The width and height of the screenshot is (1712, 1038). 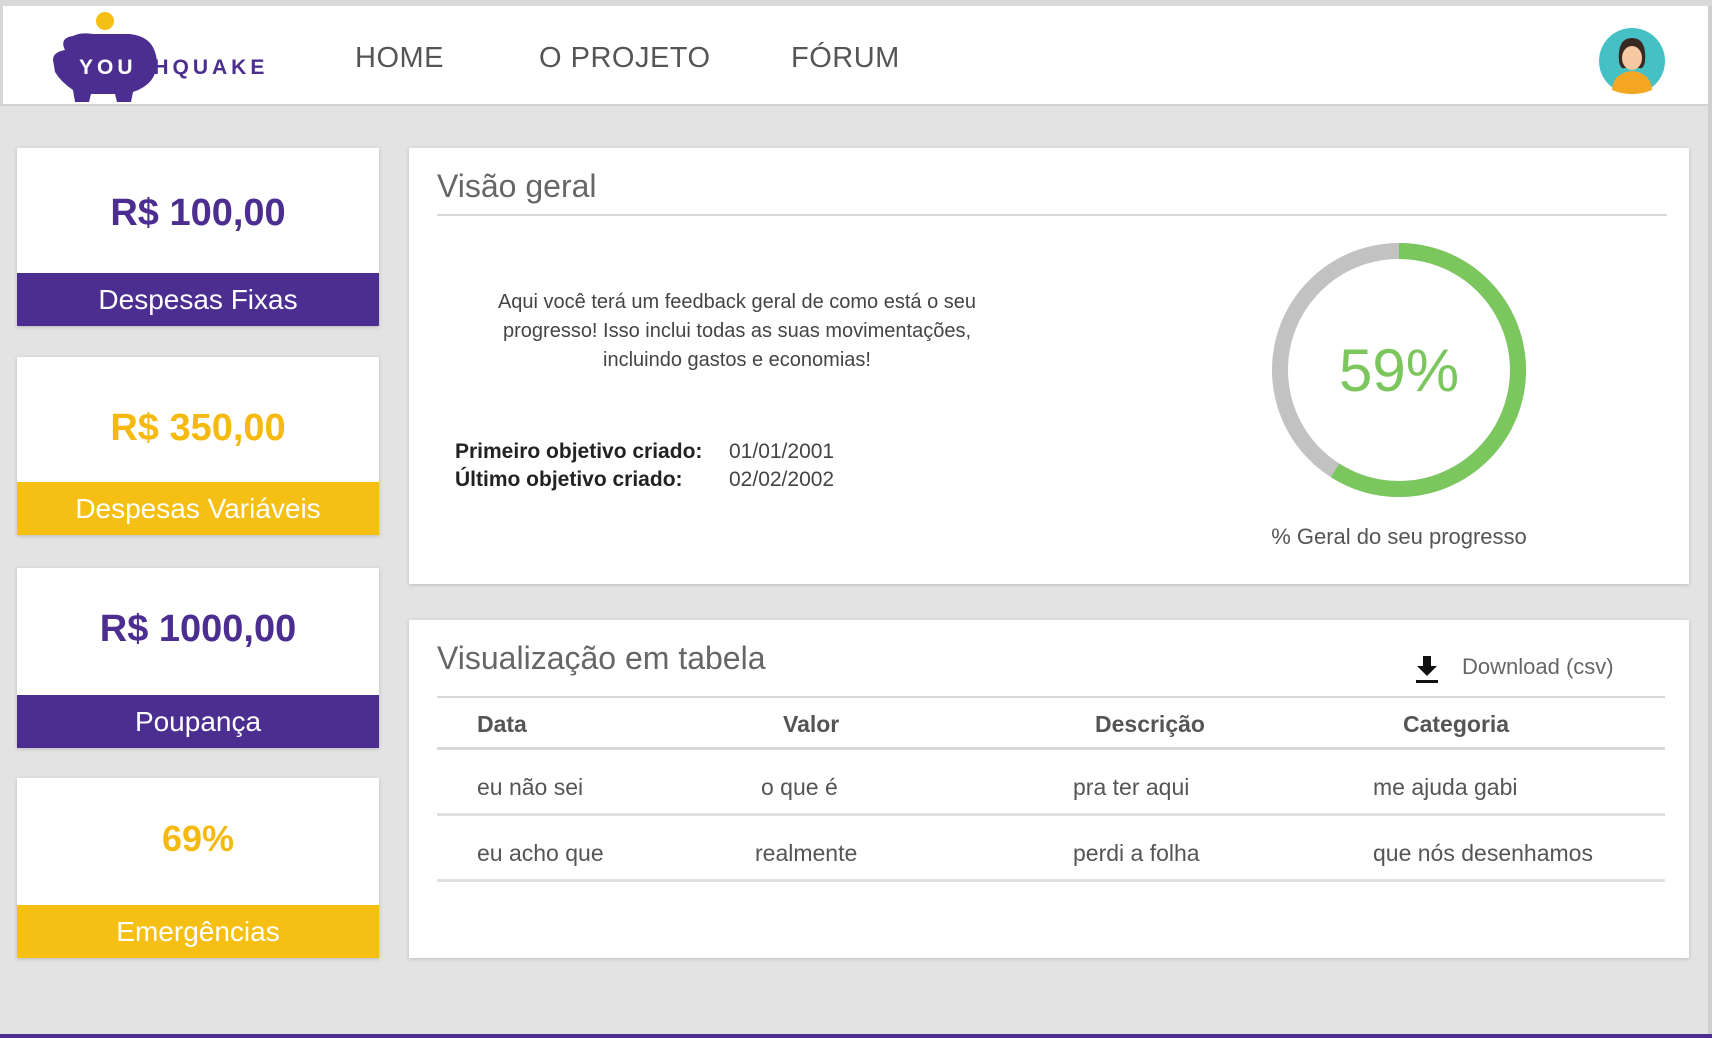 I want to click on logo-text-purple: THQUAKE, so click(x=202, y=67).